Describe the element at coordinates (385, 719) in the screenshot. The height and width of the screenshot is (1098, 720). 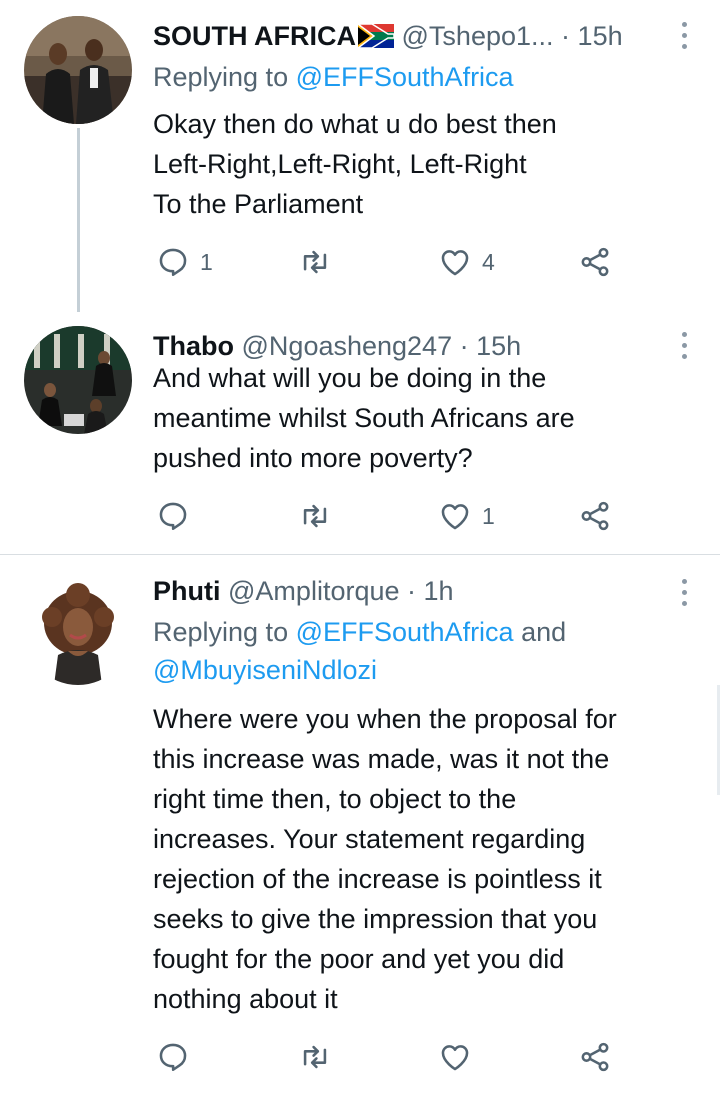
I see `tweet-text-line: Where were you when the proposal for` at that location.